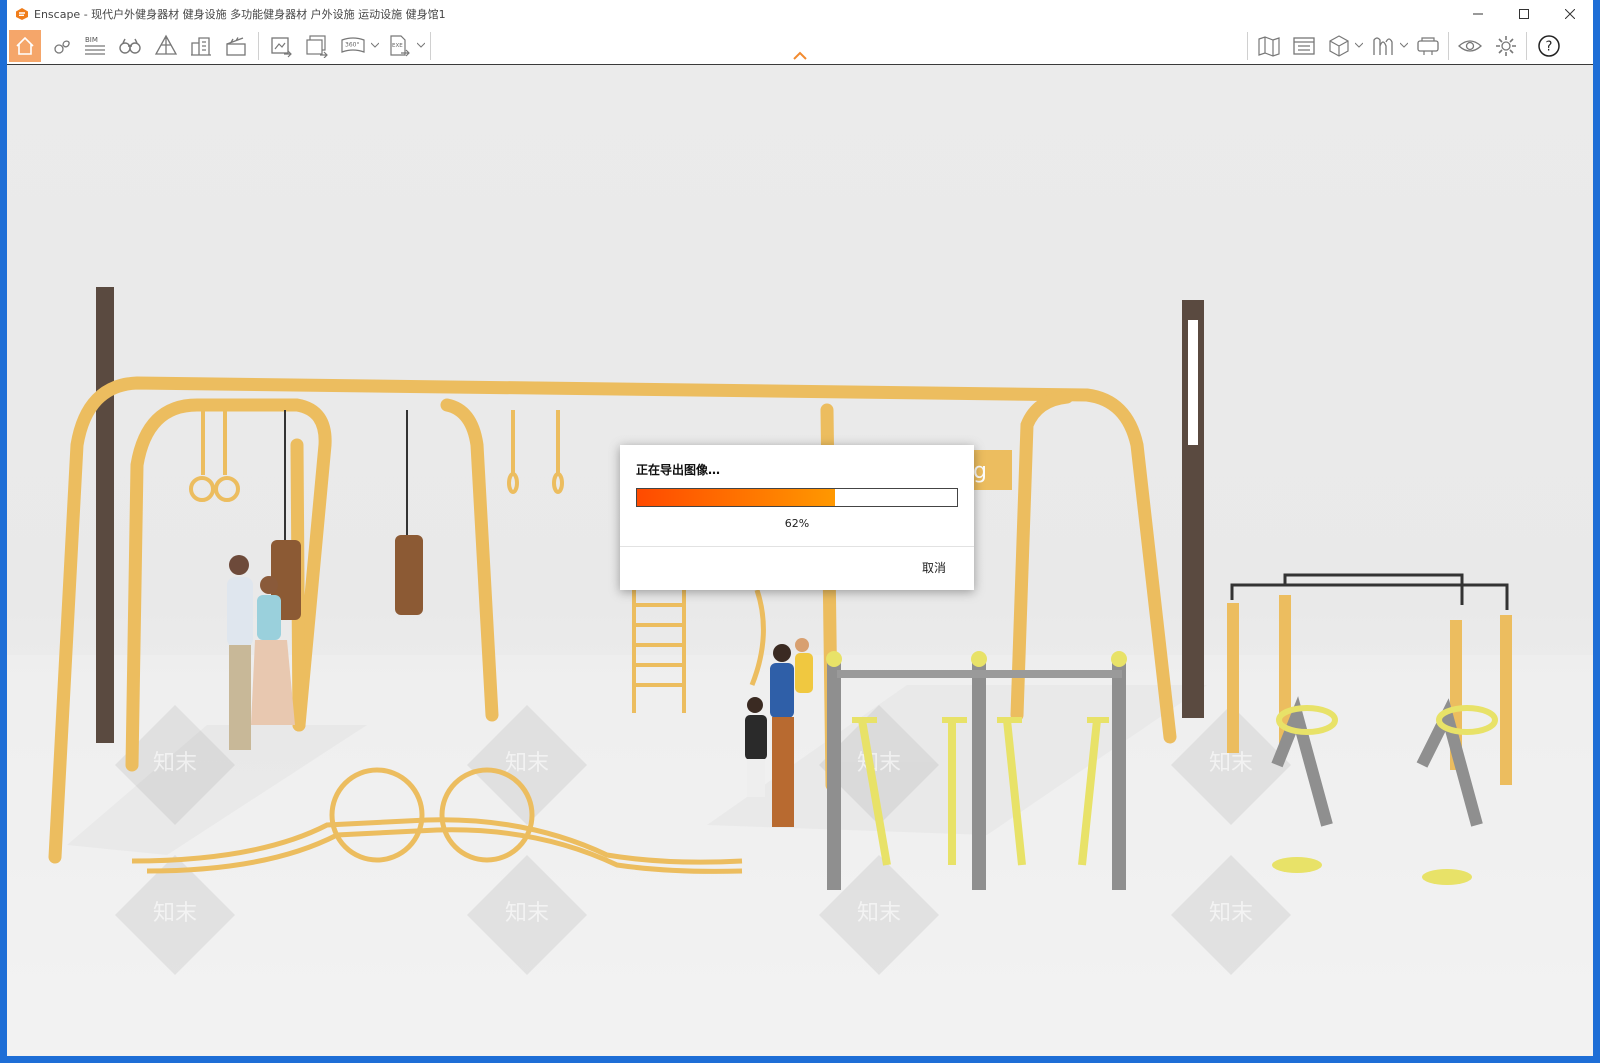  I want to click on vr-headset-icon, so click(1428, 46).